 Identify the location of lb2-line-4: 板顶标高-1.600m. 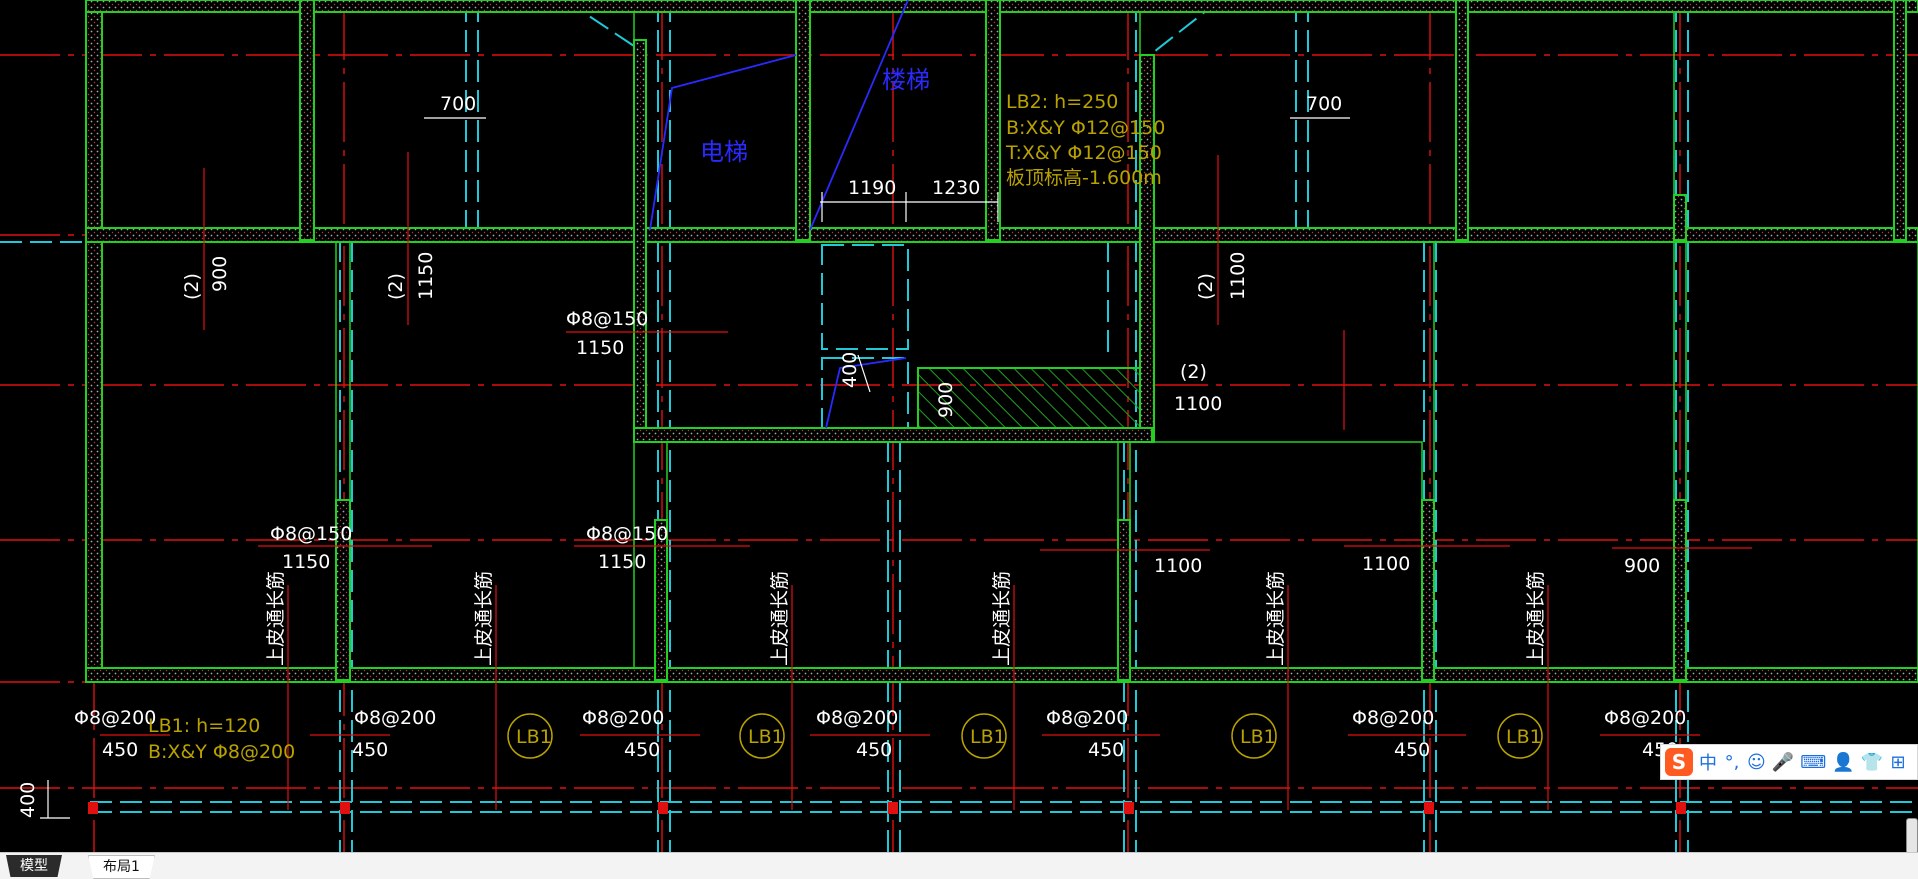
(1084, 178).